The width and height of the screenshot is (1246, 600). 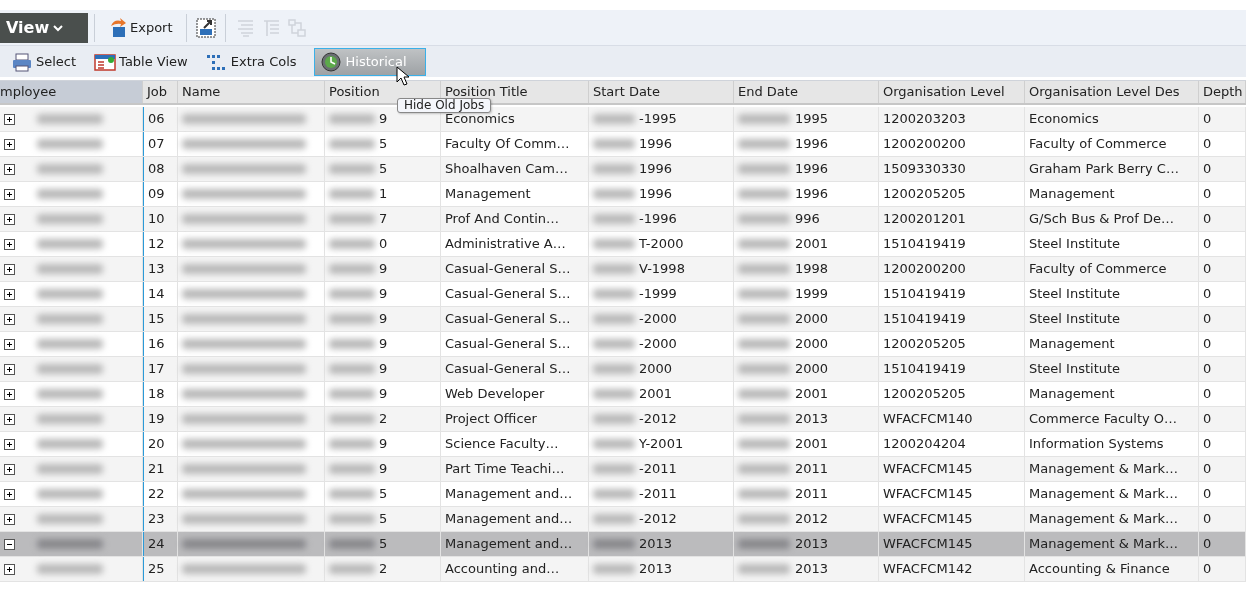 I want to click on column-header: Organisation Level Des, so click(x=1112, y=92).